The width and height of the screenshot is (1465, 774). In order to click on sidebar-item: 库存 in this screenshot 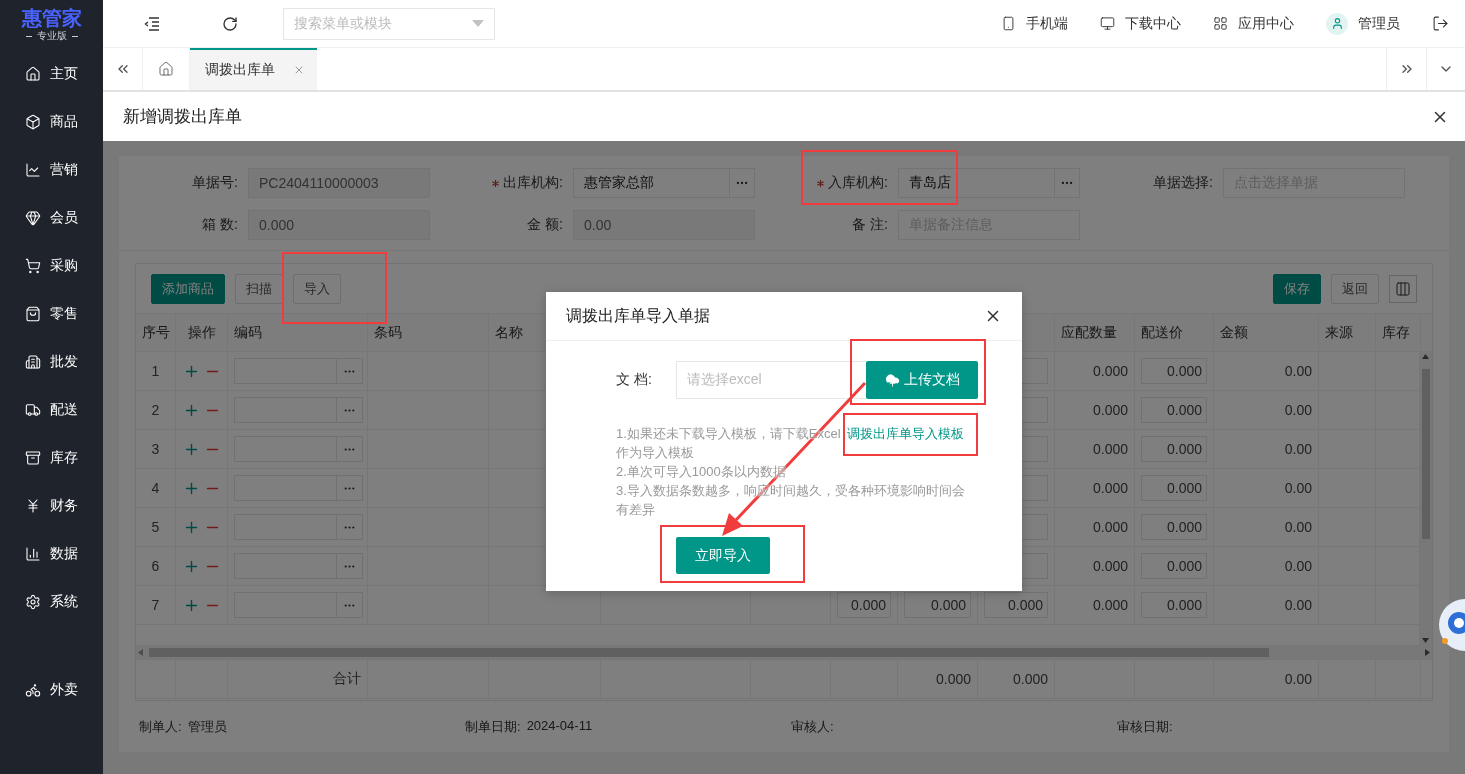, I will do `click(51, 458)`.